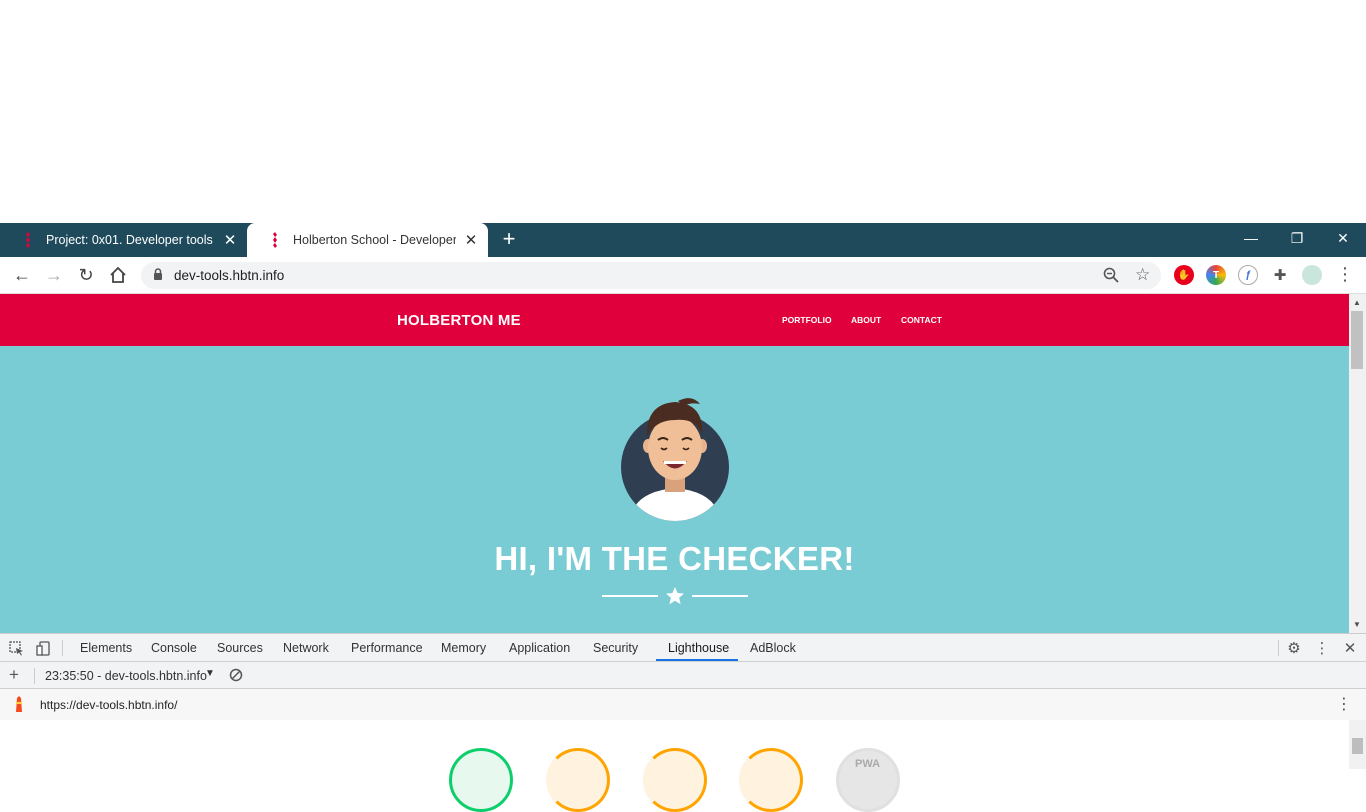 The image size is (1366, 812). I want to click on browser-toolbar: ← → ↻ dev-tools.hbtn.info ☆ ✋ T ƒ ✚ ⋮, so click(683, 275).